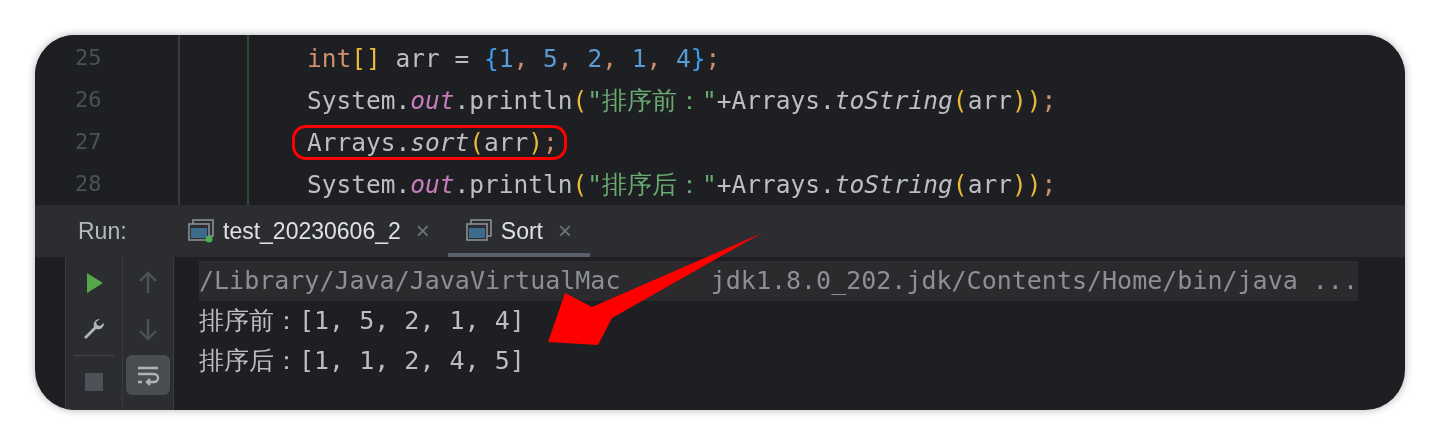 Image resolution: width=1440 pixels, height=444 pixels. I want to click on soft-wrap-button, so click(148, 375).